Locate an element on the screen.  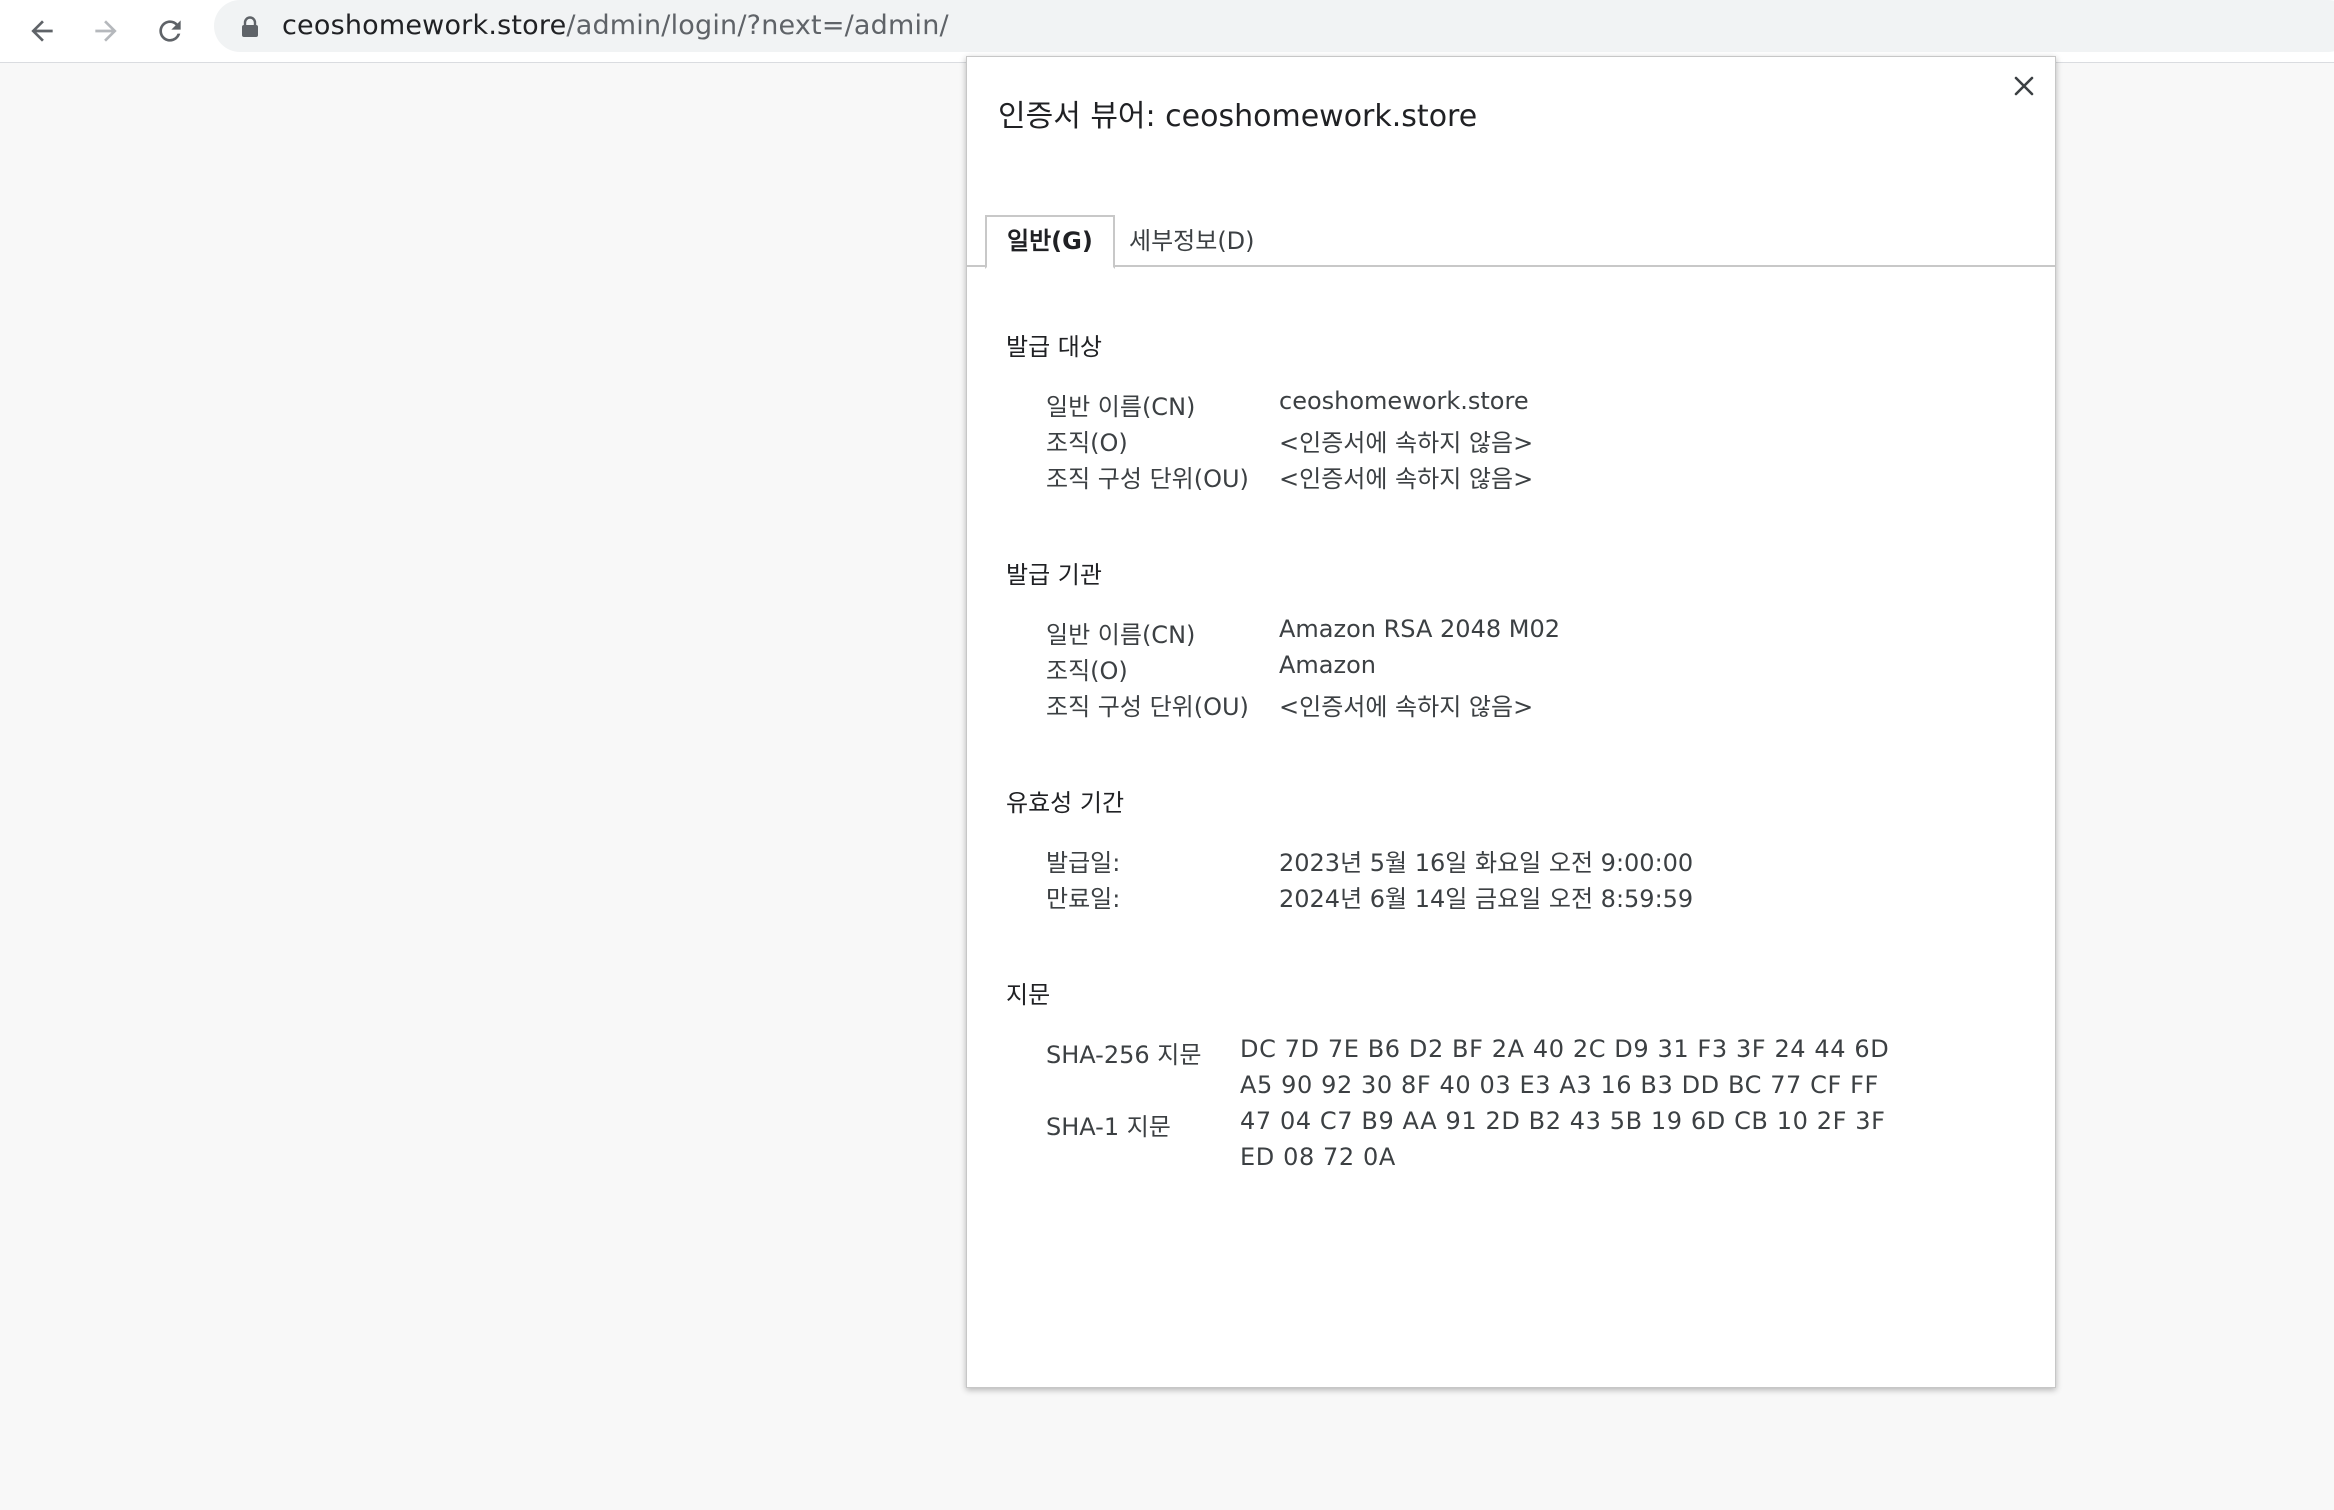
field-label: SHA-1 지문 is located at coordinates (1108, 1127).